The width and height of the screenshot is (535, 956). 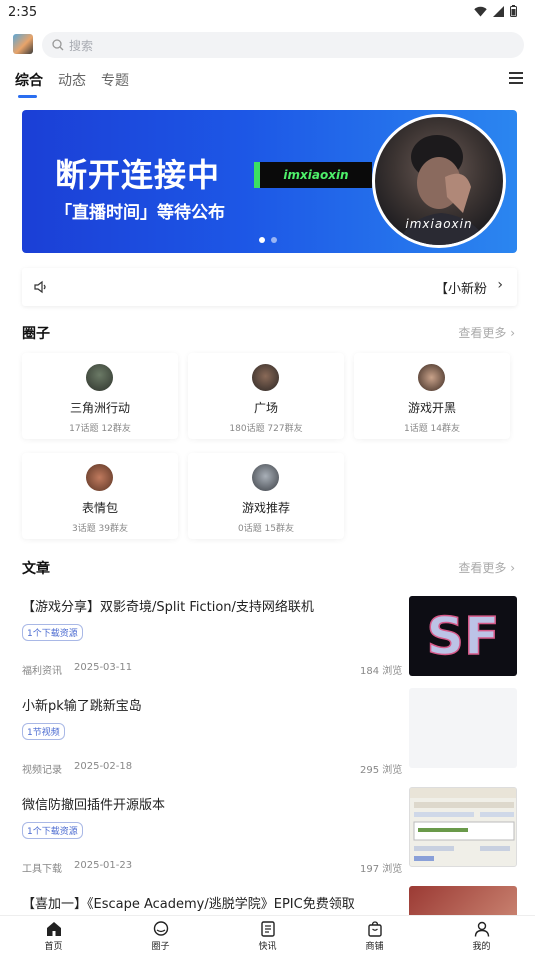 What do you see at coordinates (266, 496) in the screenshot?
I see `circle-card: 游戏推荐 0话题 15群友` at bounding box center [266, 496].